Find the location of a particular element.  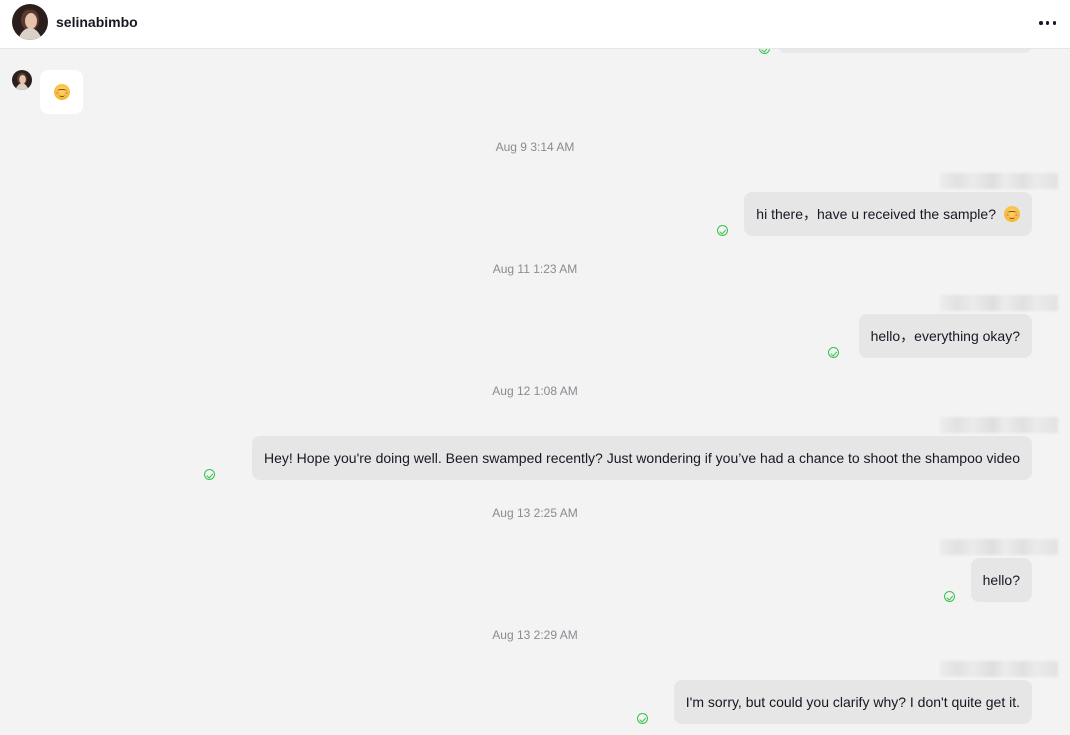

outgoing-message-bubble: hi there，have u received the sample? is located at coordinates (888, 214).